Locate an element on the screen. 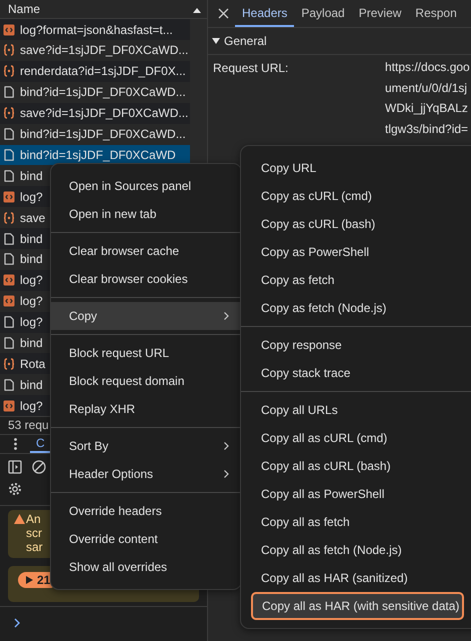  menu-item: Copy stack trace is located at coordinates (352, 373).